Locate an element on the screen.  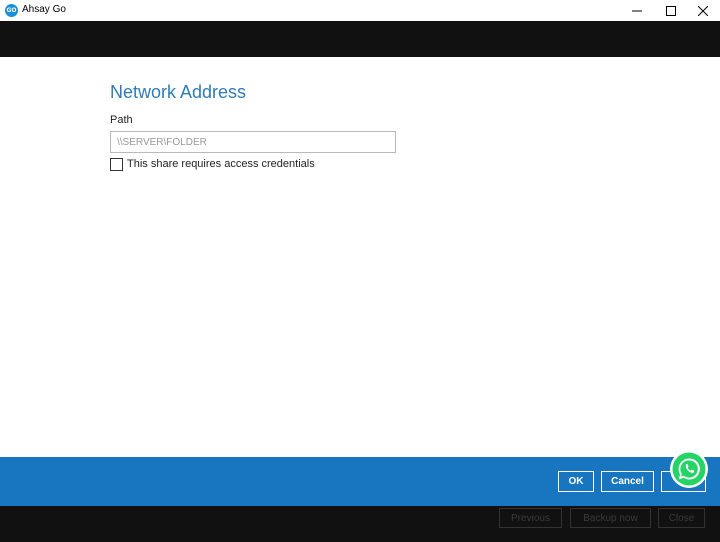
title-bar: GO Ahsay Go is located at coordinates (360, 10).